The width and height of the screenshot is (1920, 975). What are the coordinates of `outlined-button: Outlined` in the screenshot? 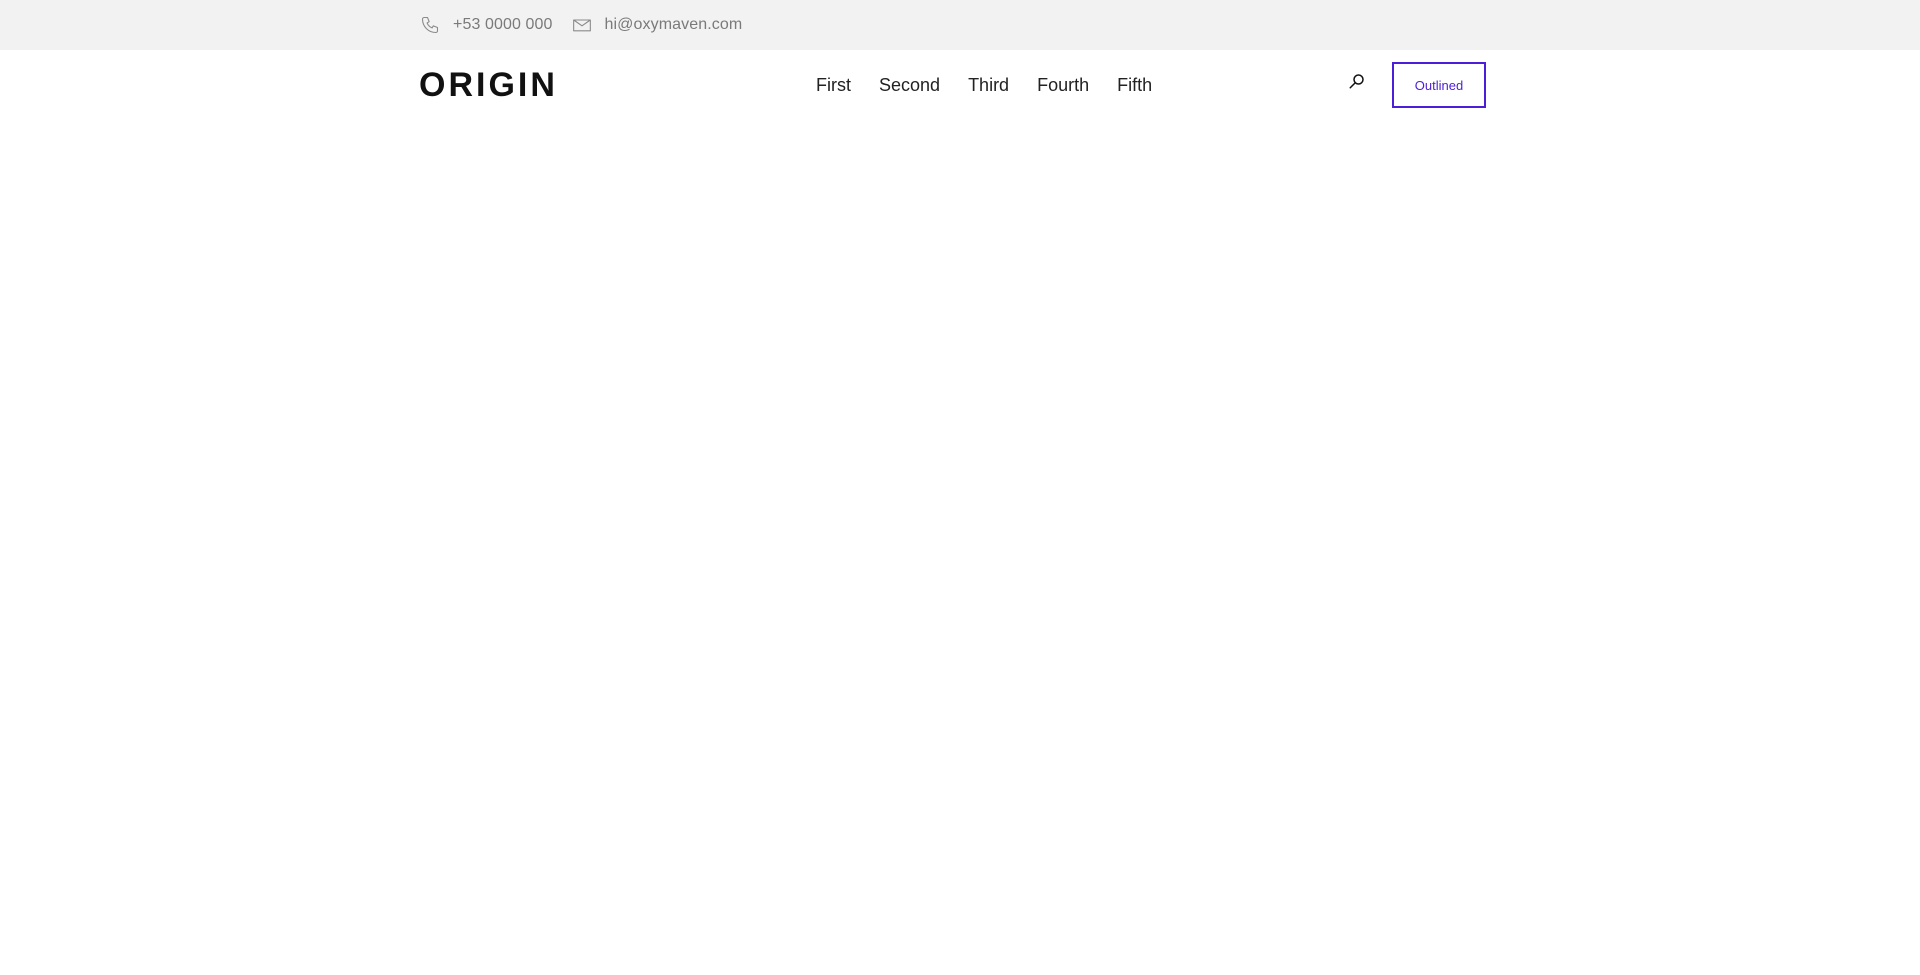 It's located at (1439, 85).